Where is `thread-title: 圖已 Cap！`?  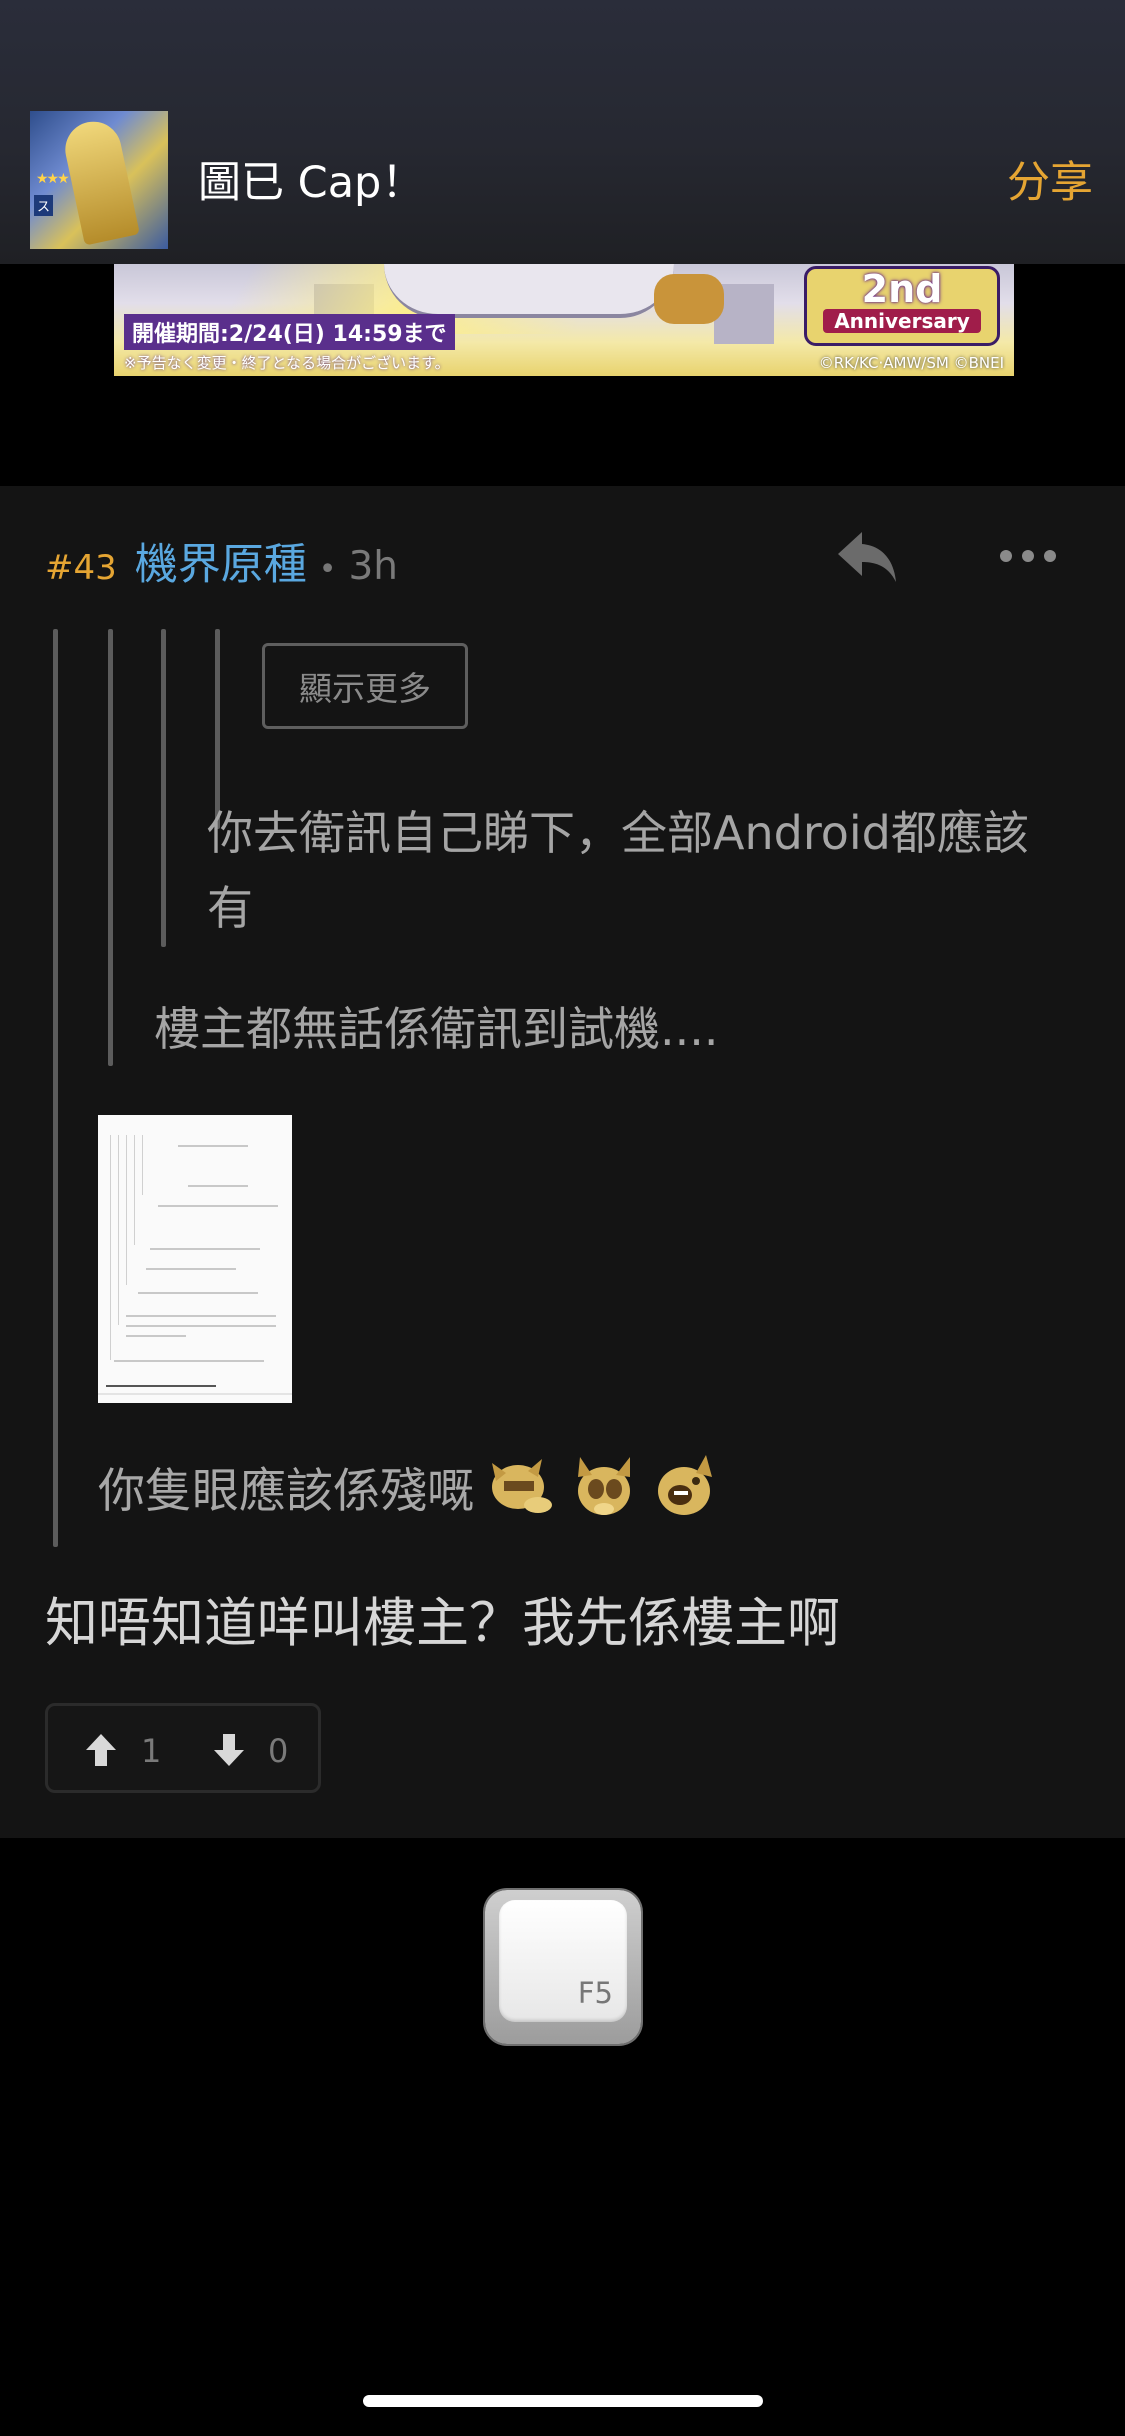
thread-title: 圖已 Cap！ is located at coordinates (311, 183).